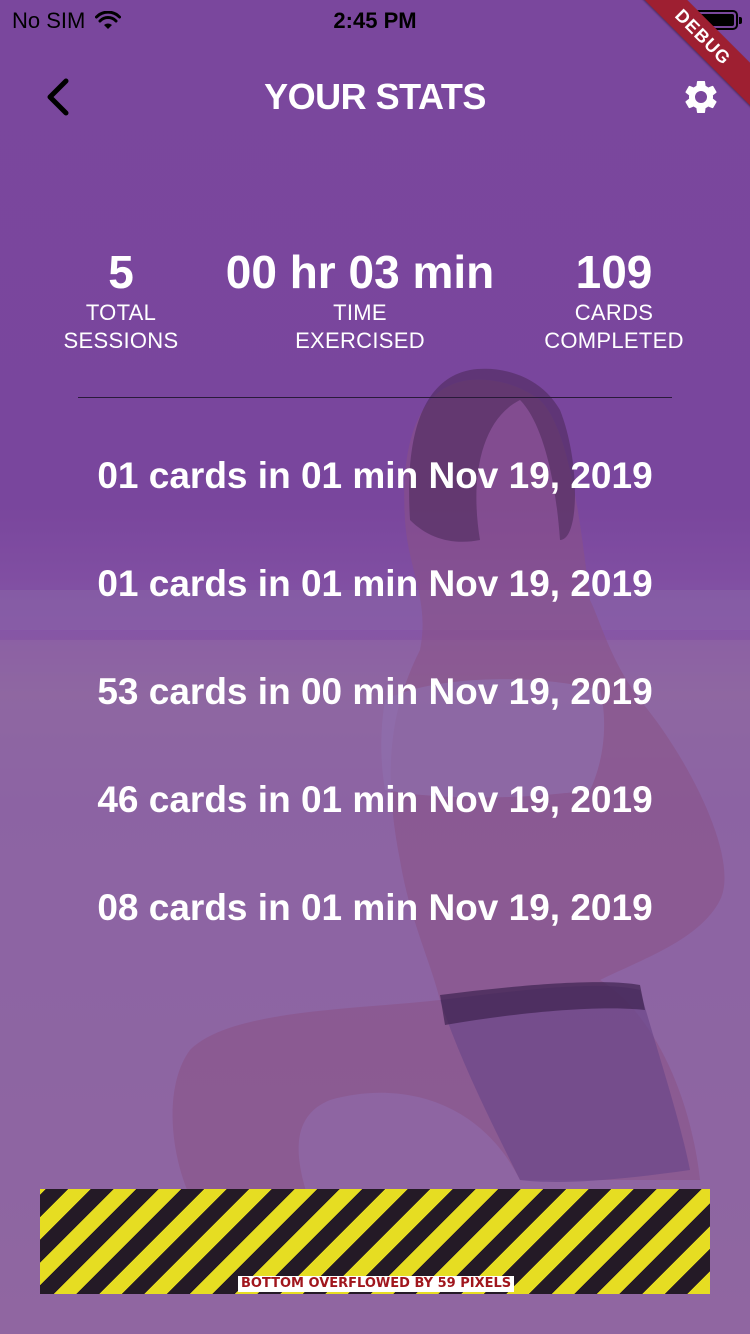 The width and height of the screenshot is (750, 1334). I want to click on settings-button, so click(701, 97).